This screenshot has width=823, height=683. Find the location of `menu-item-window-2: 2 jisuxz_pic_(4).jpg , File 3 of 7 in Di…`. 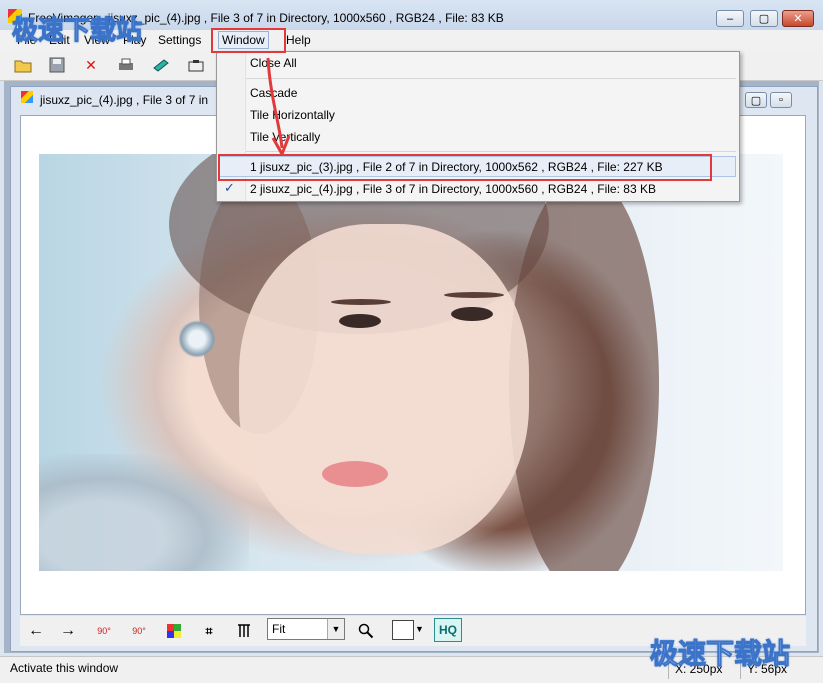

menu-item-window-2: 2 jisuxz_pic_(4).jpg , File 3 of 7 in Di… is located at coordinates (453, 189).